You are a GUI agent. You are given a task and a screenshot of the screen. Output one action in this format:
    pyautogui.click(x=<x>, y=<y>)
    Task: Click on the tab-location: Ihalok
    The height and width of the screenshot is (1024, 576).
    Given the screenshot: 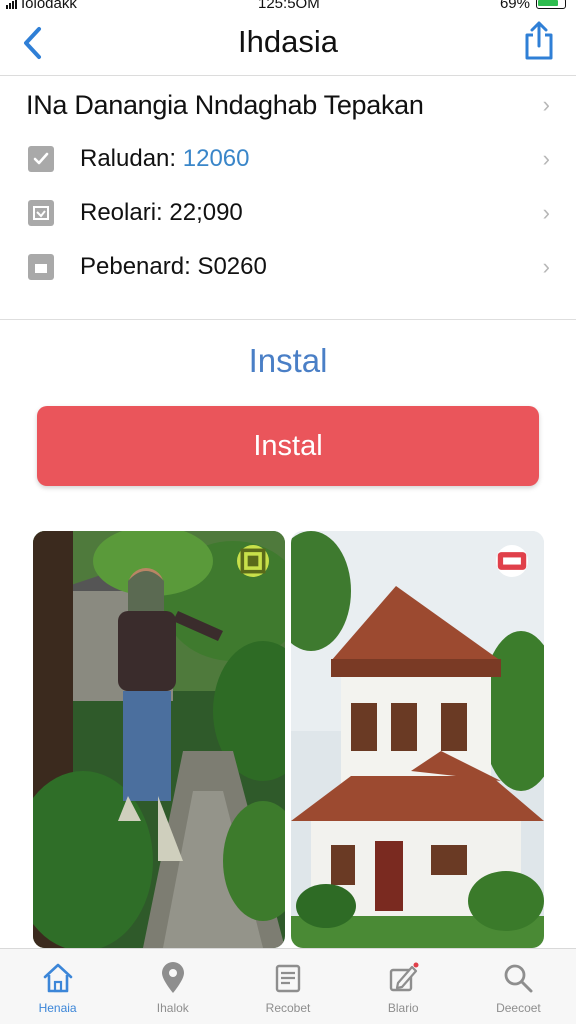 What is the action you would take?
    pyautogui.click(x=172, y=986)
    